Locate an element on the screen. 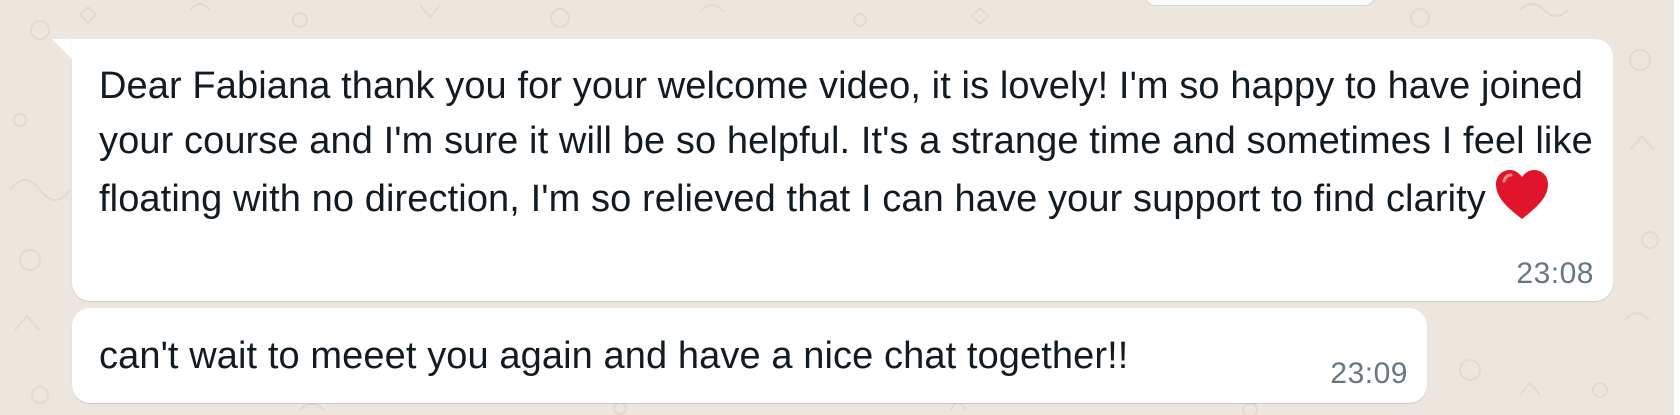  message-timestamp: 23:09 is located at coordinates (1369, 373).